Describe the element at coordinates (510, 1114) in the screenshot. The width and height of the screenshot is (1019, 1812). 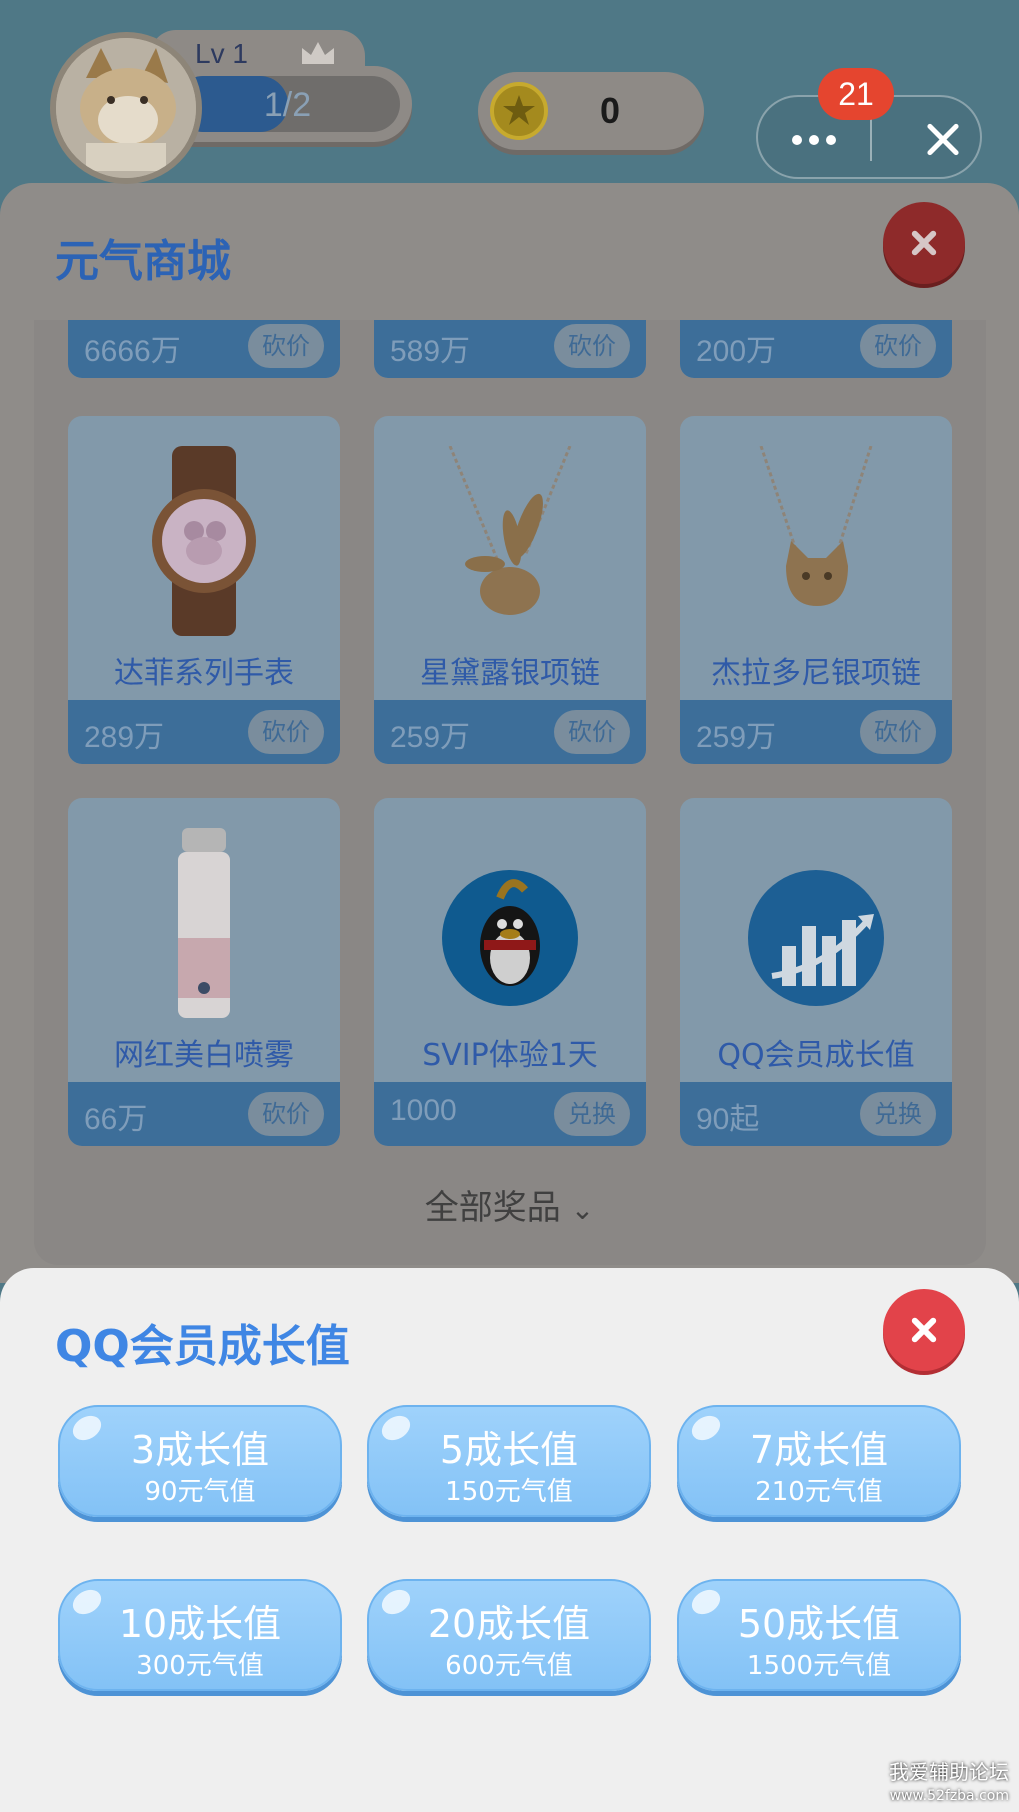
I see `card-price-bar: 1000 兑换` at that location.